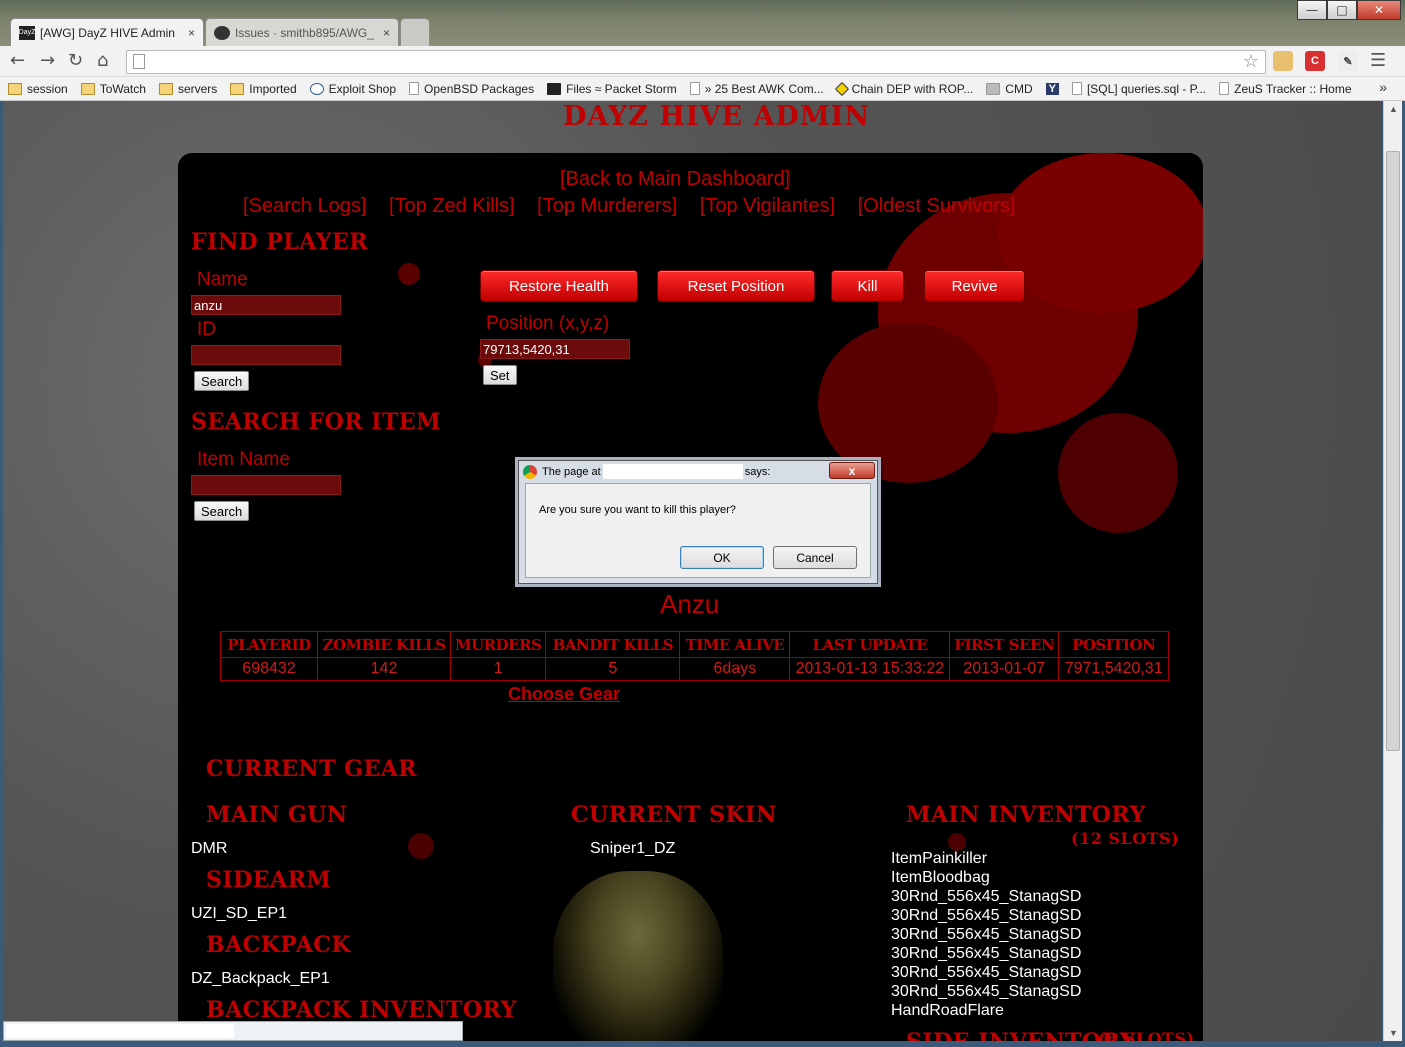 The image size is (1405, 1047). Describe the element at coordinates (571, 471) in the screenshot. I see `dialog-title-prefix: The page at` at that location.